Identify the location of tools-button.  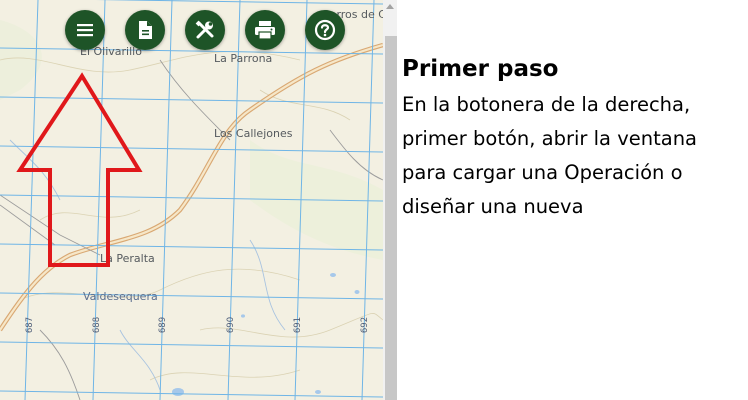
(205, 30).